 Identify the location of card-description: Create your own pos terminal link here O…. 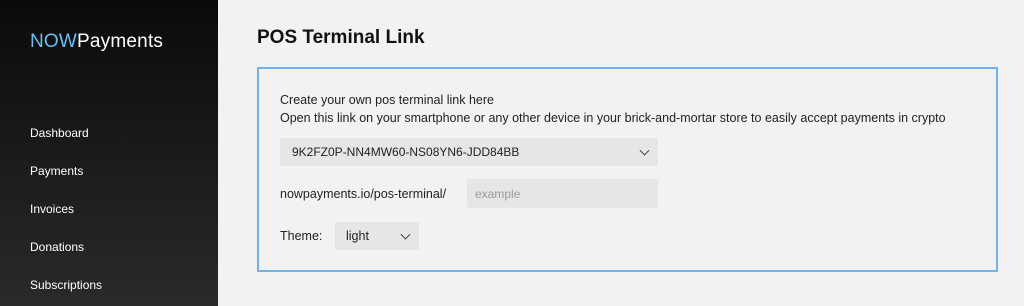
(613, 109).